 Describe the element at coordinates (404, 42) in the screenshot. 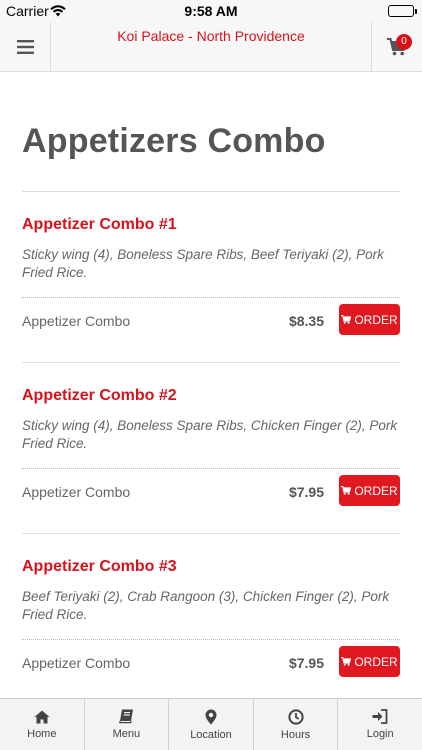

I see `cart-count-badge: 0` at that location.